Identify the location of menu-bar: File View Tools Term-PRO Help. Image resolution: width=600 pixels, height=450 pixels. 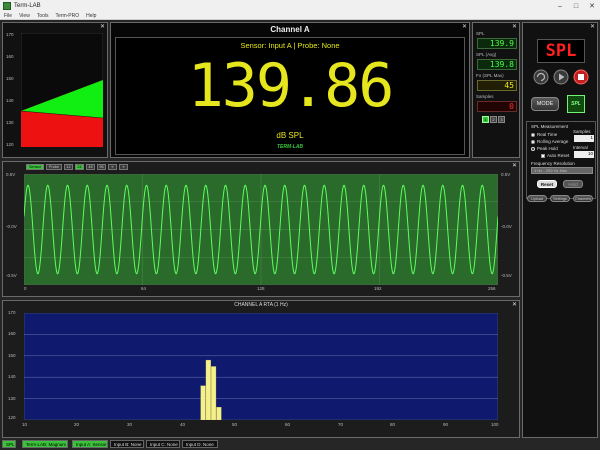
(300, 16).